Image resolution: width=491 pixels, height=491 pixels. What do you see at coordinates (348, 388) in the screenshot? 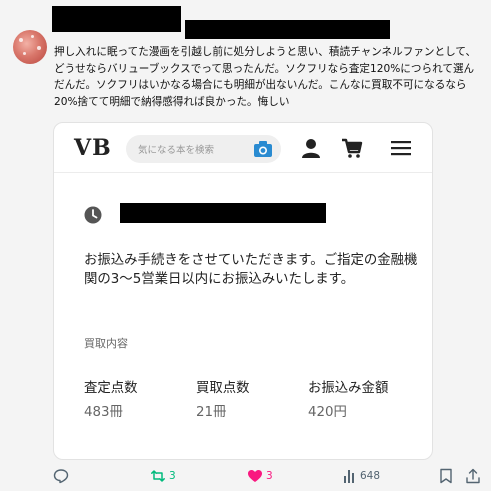
I see `stat-label: お振込み金額` at bounding box center [348, 388].